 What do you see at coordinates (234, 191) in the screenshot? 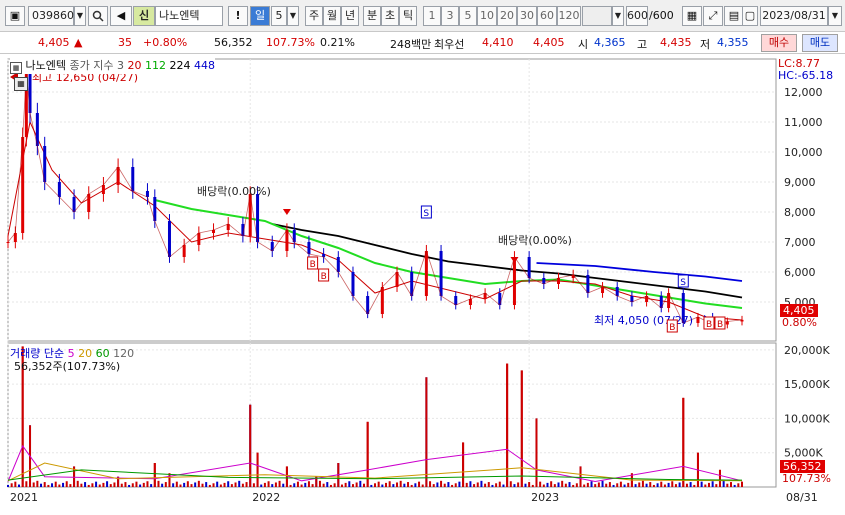
I see `dividend-label-1: 배당락(0.00%)` at bounding box center [234, 191].